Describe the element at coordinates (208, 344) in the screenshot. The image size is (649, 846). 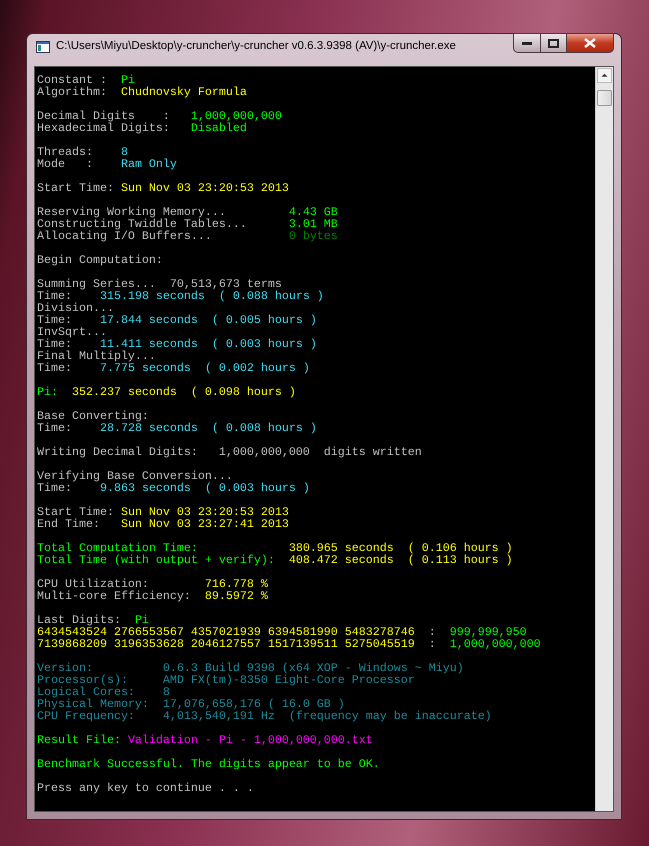
I see `console-text: 11.411 seconds ( 0.003 hours )` at that location.